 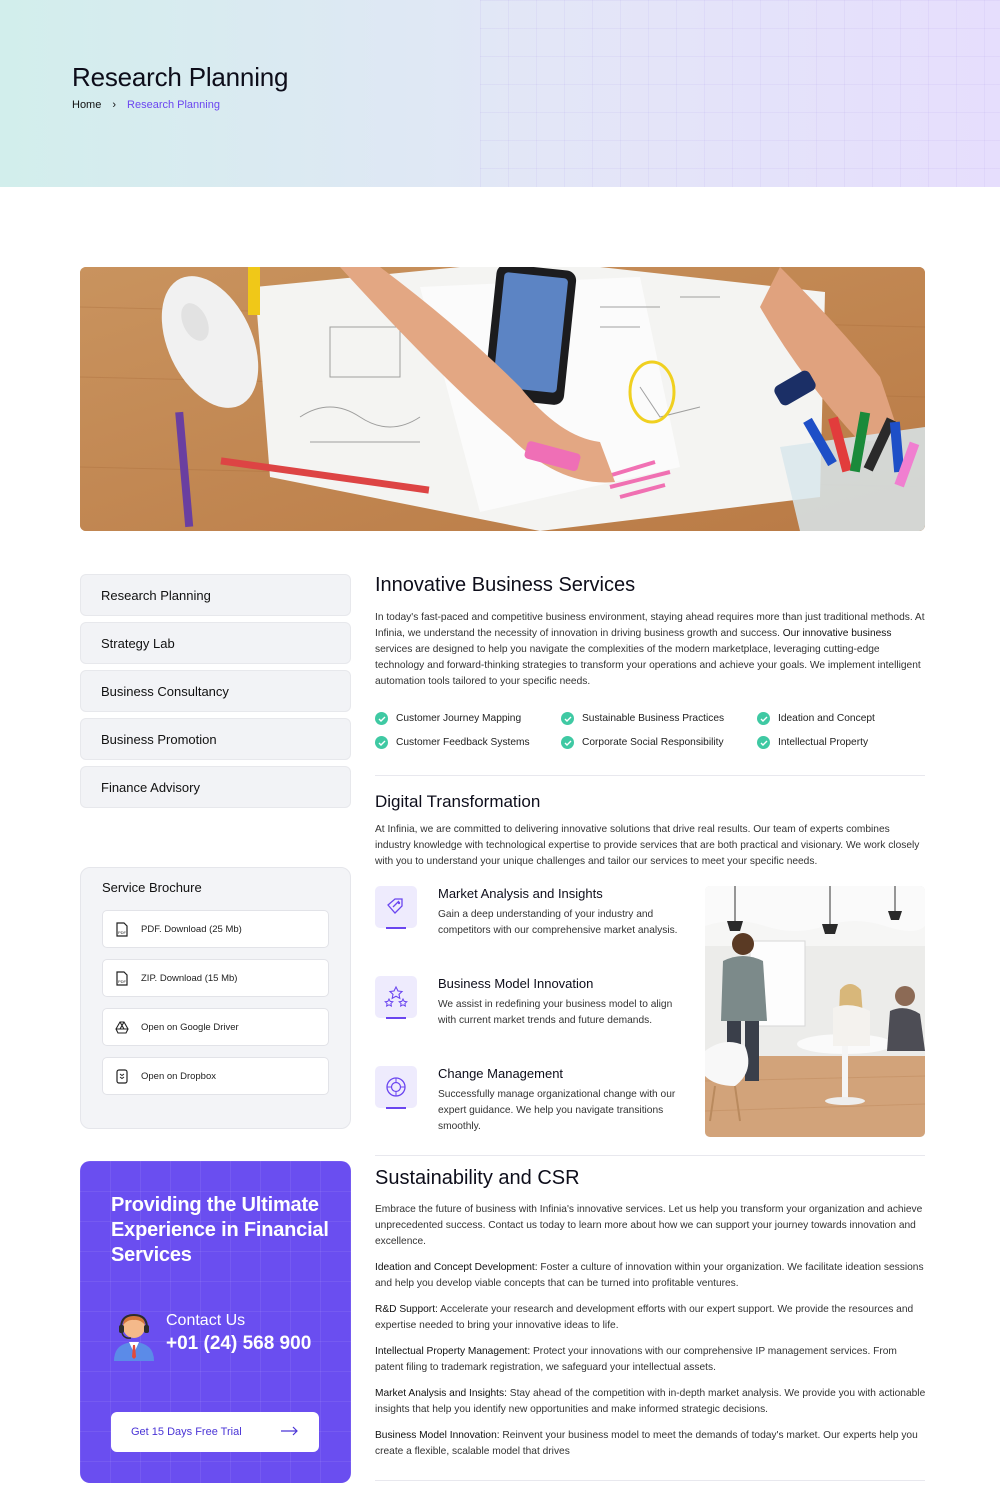 I want to click on dropbox-icon, so click(x=122, y=1076).